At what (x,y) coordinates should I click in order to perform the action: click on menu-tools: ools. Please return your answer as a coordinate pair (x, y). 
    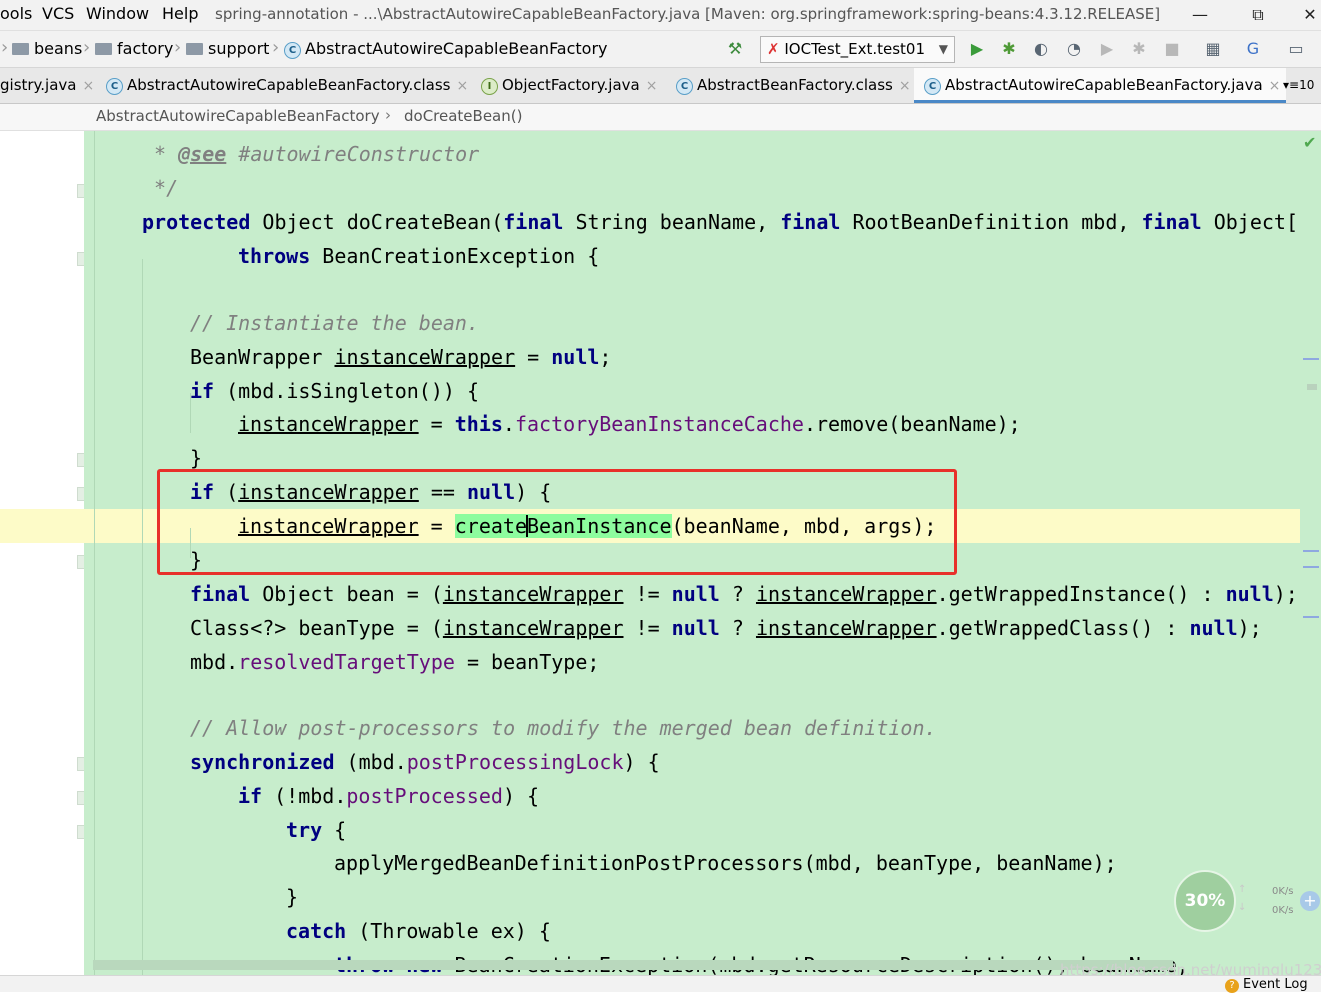
    Looking at the image, I should click on (16, 13).